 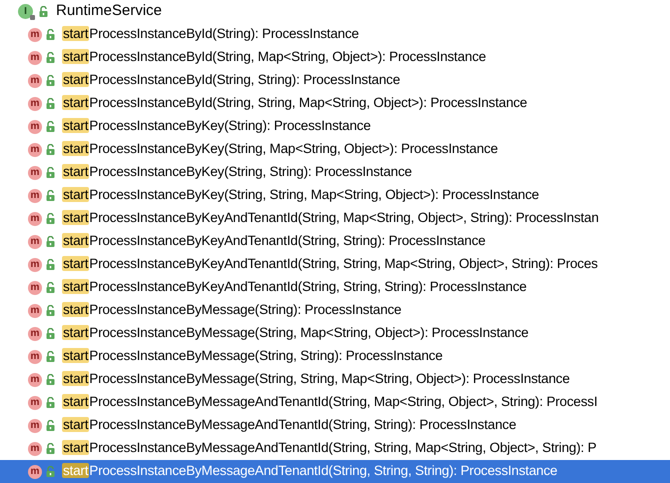 What do you see at coordinates (300, 195) in the screenshot?
I see `method-signature: startProcessInstanceByKey(String, String, Map<String, Object>): ProcessInstance` at bounding box center [300, 195].